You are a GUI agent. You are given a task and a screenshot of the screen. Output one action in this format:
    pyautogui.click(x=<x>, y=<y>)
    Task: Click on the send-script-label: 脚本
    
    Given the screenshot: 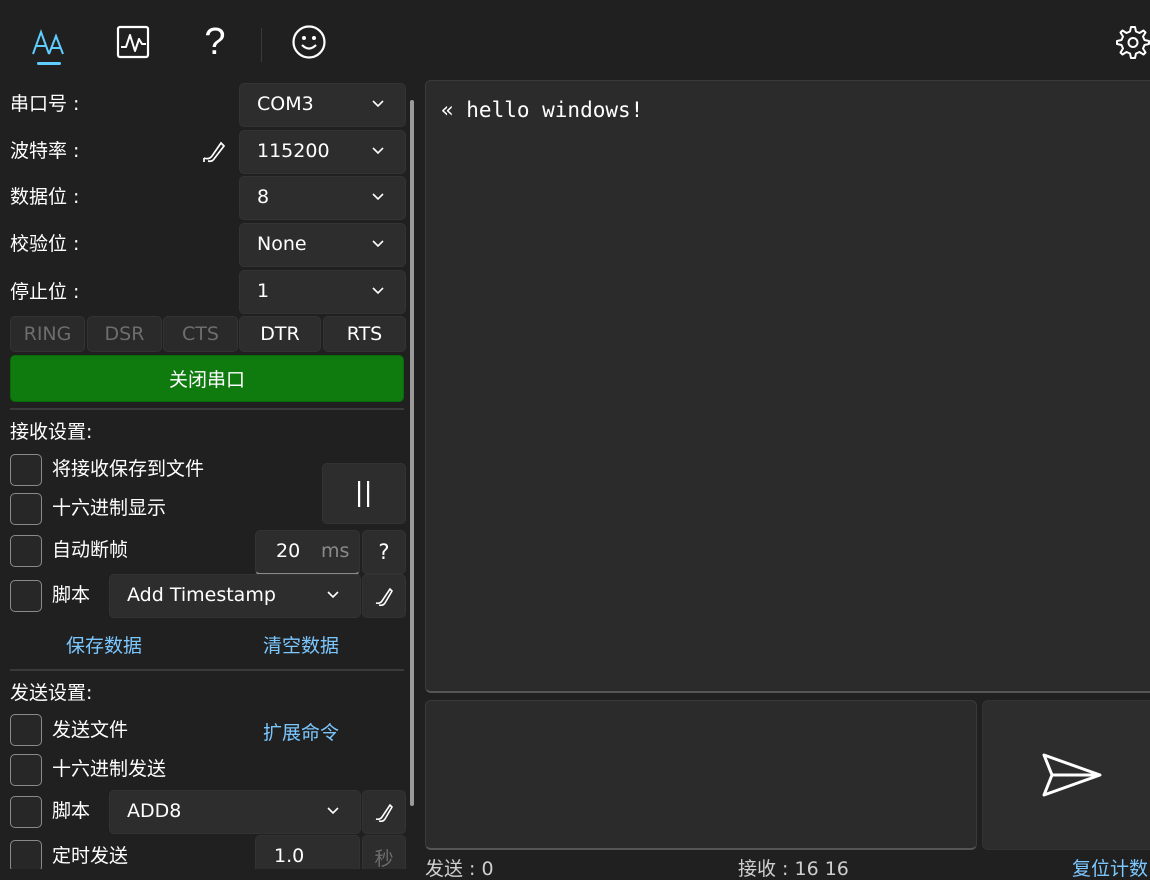 What is the action you would take?
    pyautogui.click(x=71, y=811)
    